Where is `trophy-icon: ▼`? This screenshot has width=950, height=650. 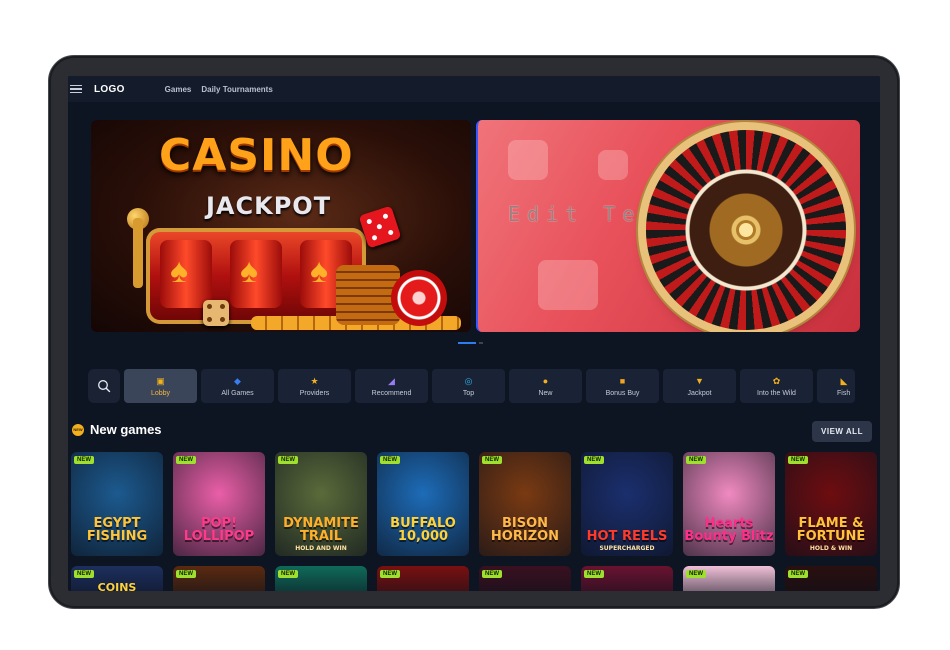 trophy-icon: ▼ is located at coordinates (699, 381).